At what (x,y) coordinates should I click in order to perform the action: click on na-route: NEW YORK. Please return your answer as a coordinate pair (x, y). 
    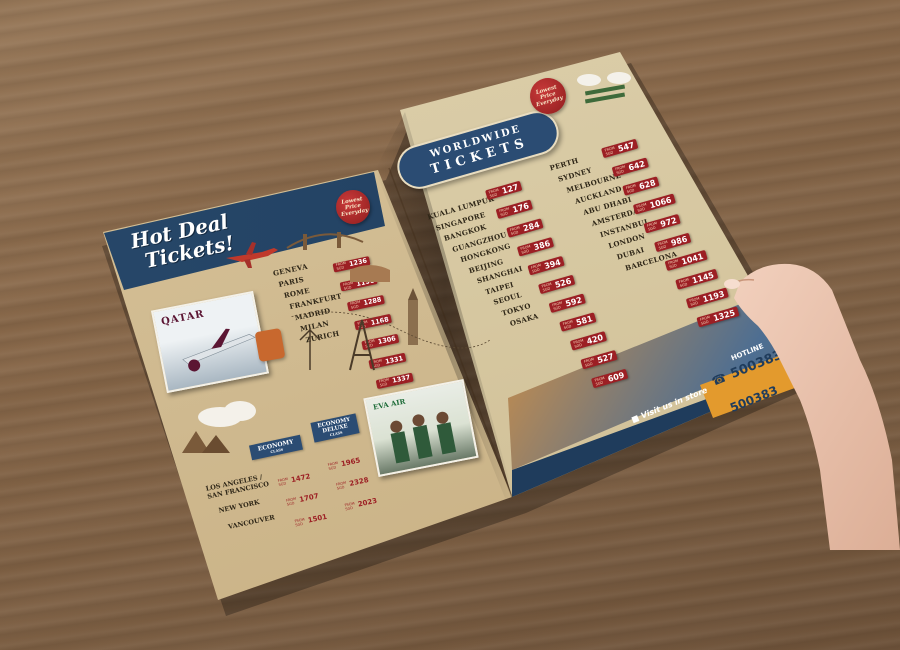
    Looking at the image, I should click on (239, 506).